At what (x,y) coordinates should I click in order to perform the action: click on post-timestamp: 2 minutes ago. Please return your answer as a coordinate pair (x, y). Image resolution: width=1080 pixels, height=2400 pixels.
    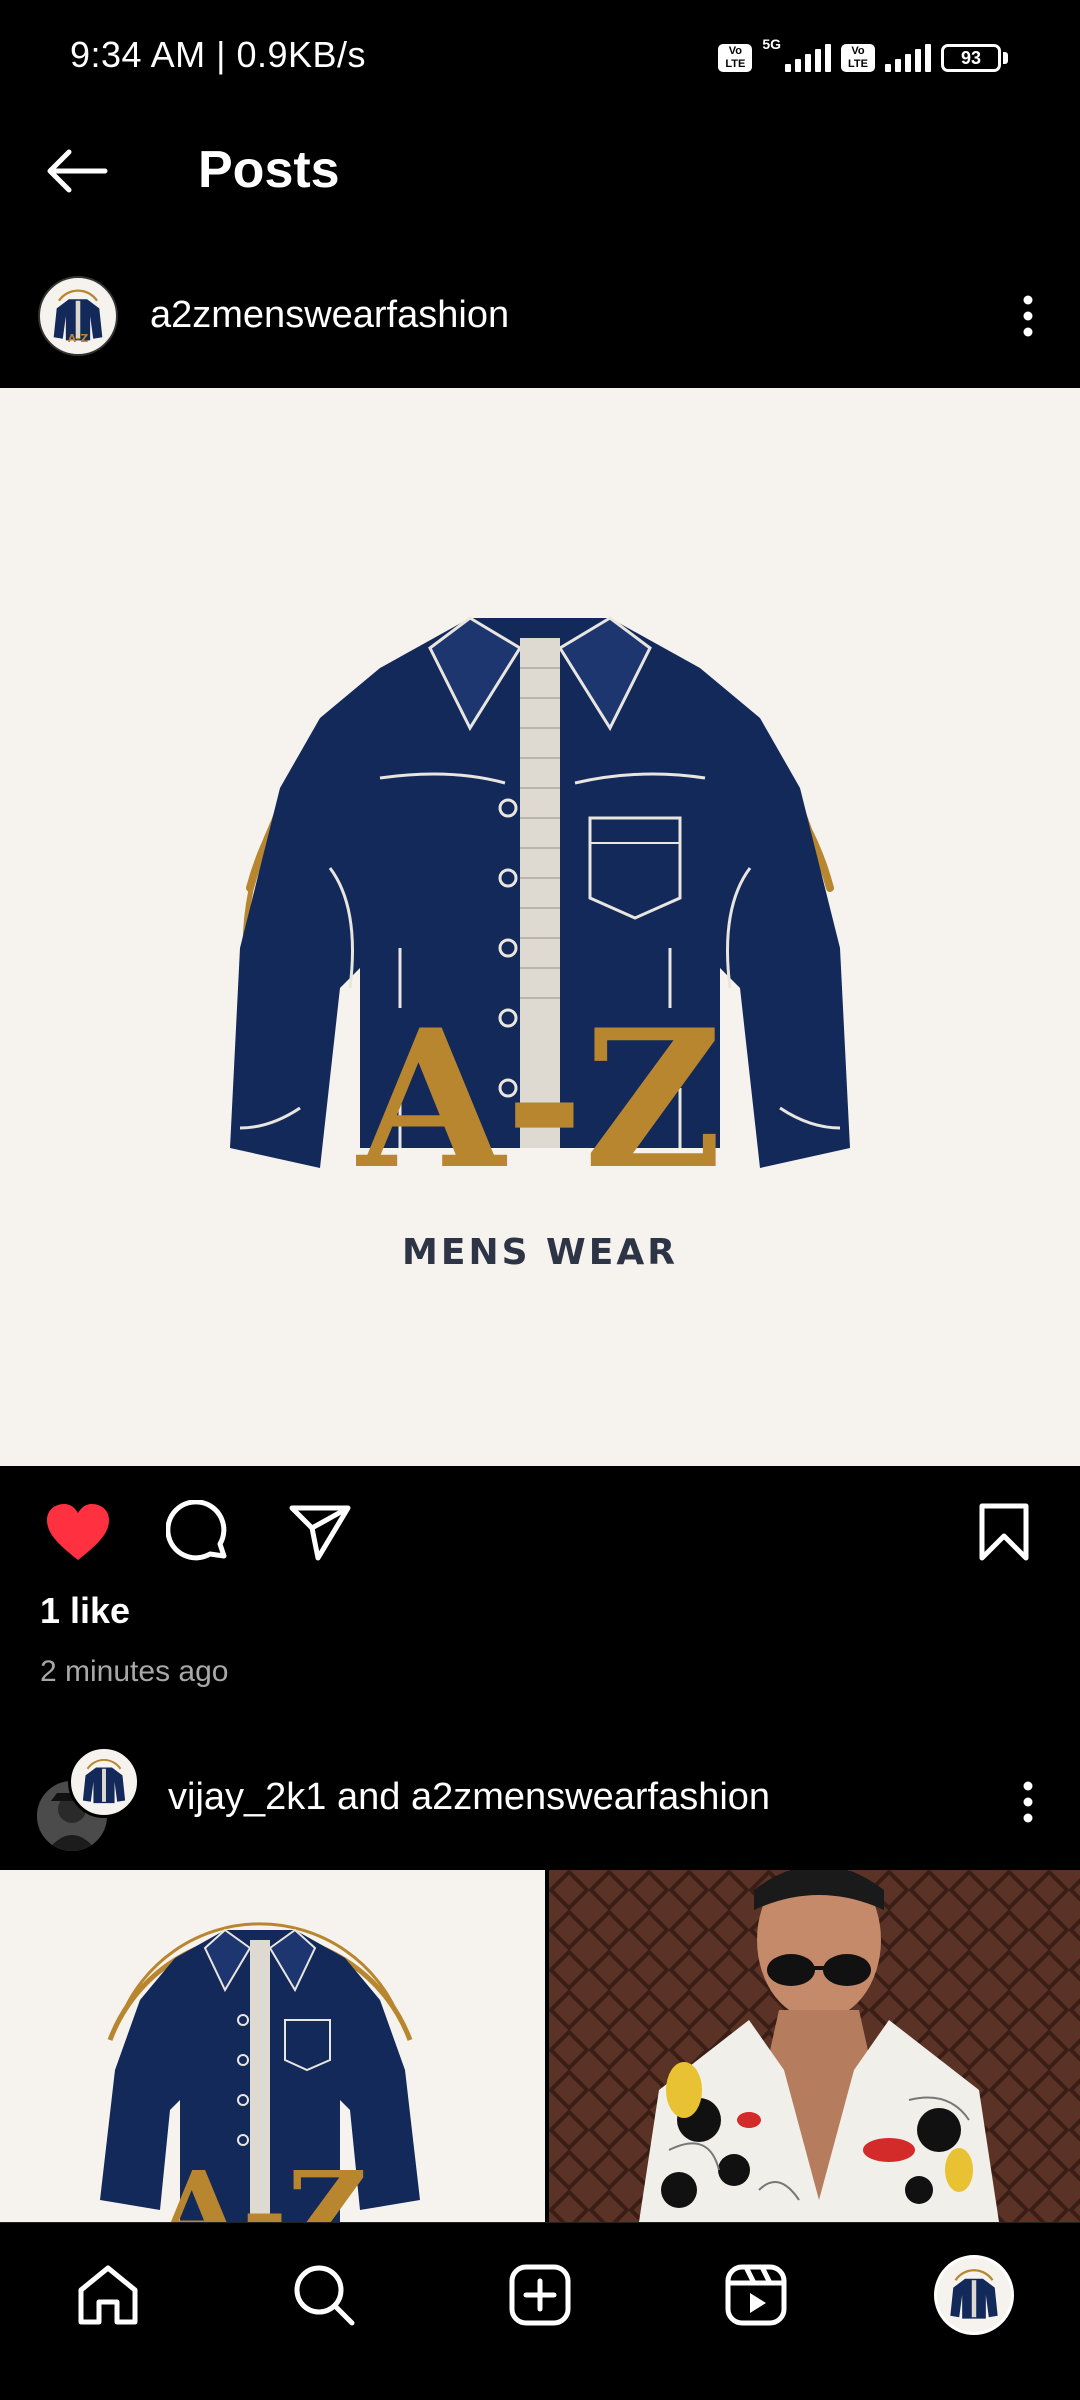
    Looking at the image, I should click on (134, 1671).